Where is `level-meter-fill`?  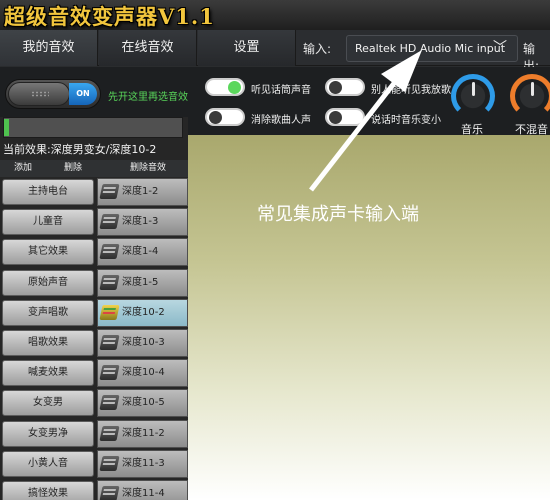 level-meter-fill is located at coordinates (7, 127).